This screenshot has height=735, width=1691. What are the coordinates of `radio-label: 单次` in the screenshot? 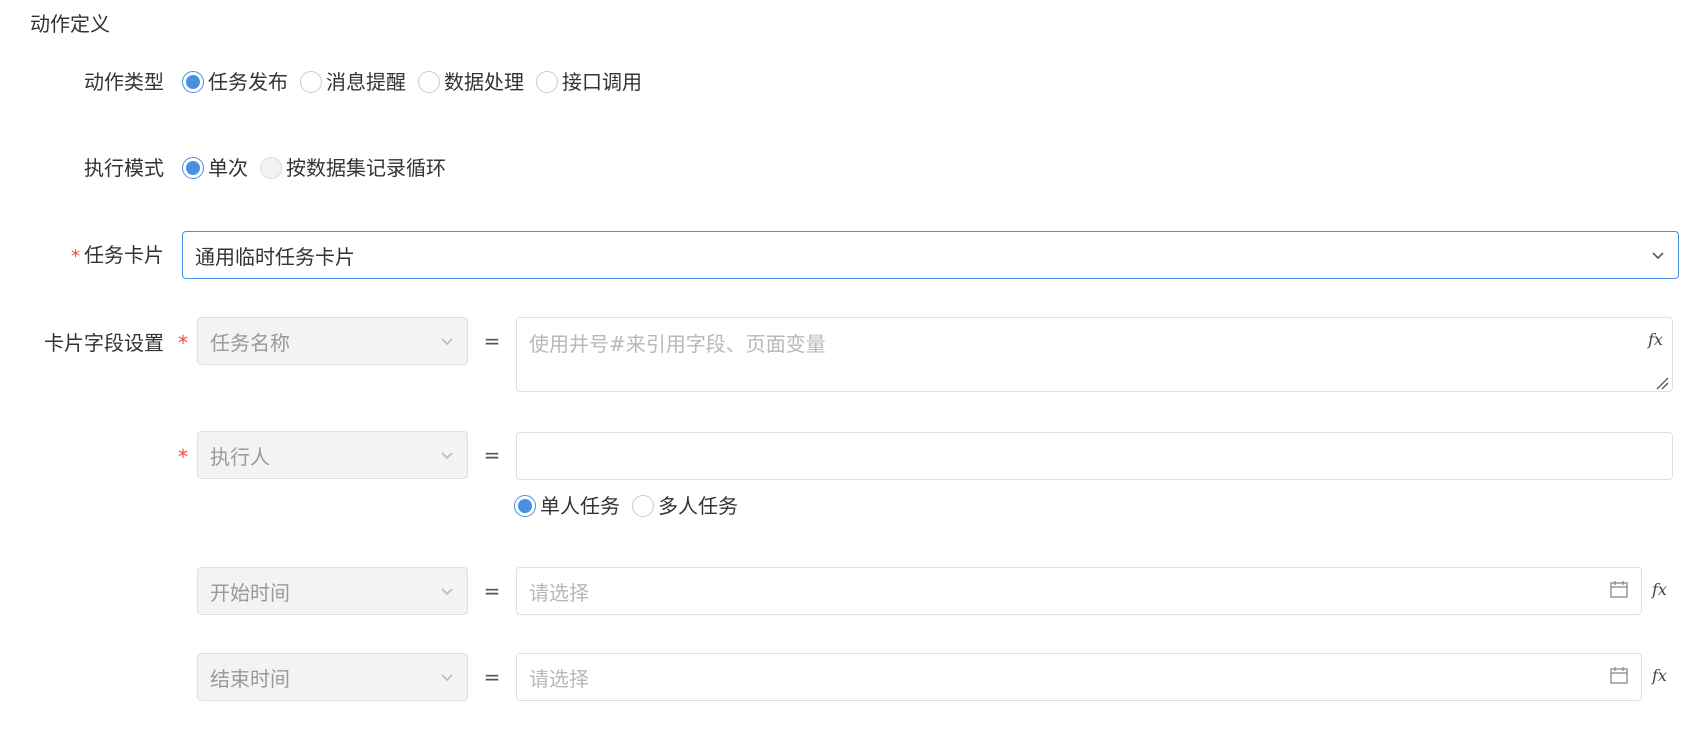 It's located at (228, 168).